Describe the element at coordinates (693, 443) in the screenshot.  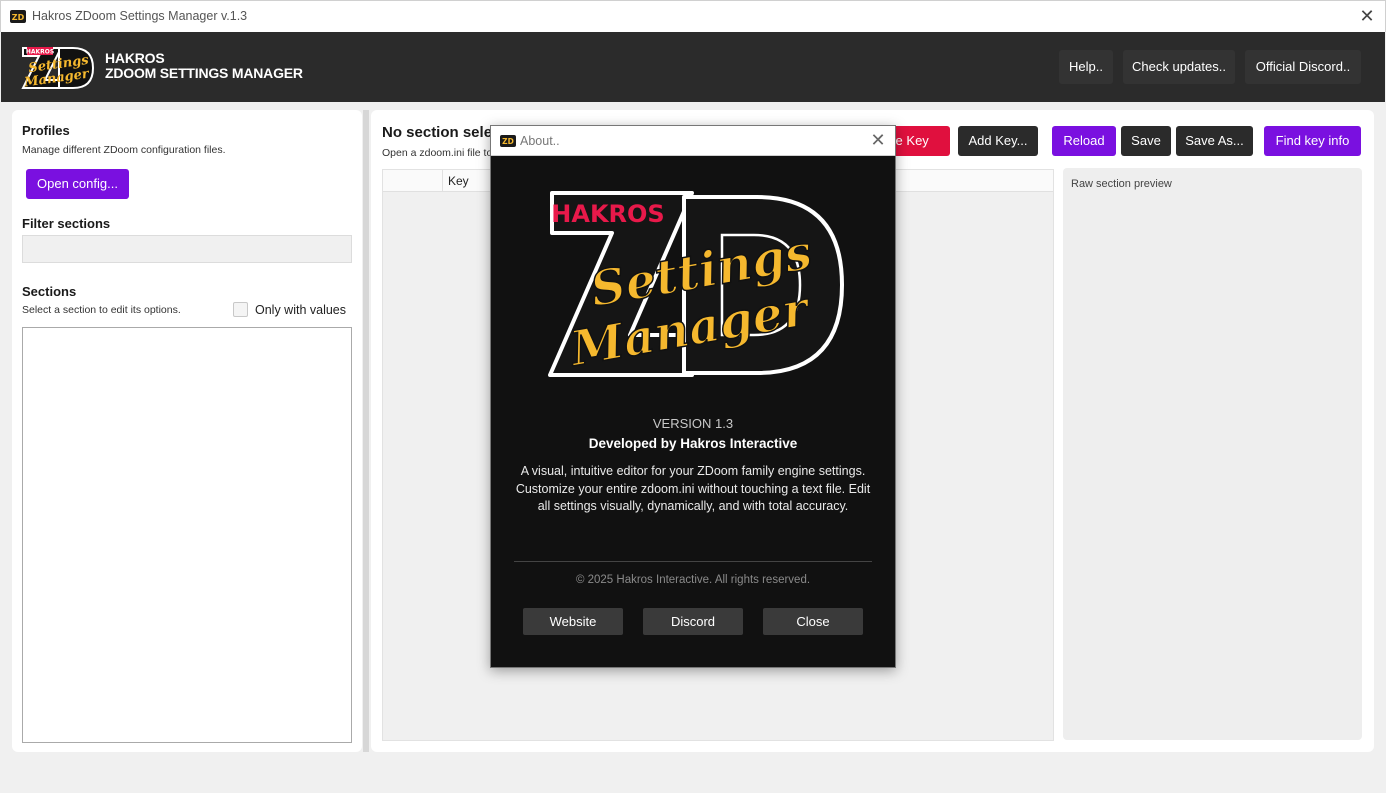
I see `about-developer: Developed by Hakros Interactive` at that location.